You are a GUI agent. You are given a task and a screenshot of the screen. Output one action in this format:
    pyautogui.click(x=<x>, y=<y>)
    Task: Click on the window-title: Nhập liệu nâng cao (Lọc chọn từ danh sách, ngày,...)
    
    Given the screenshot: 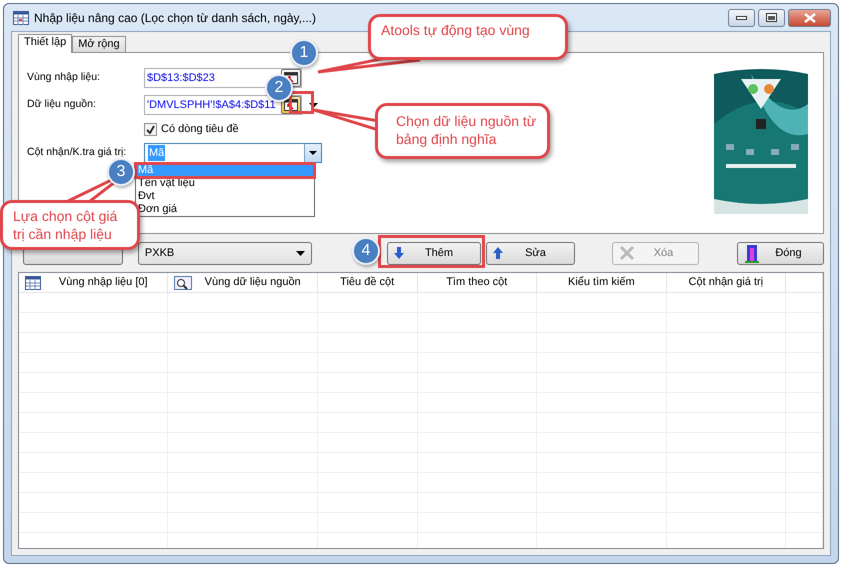 What is the action you would take?
    pyautogui.click(x=175, y=18)
    